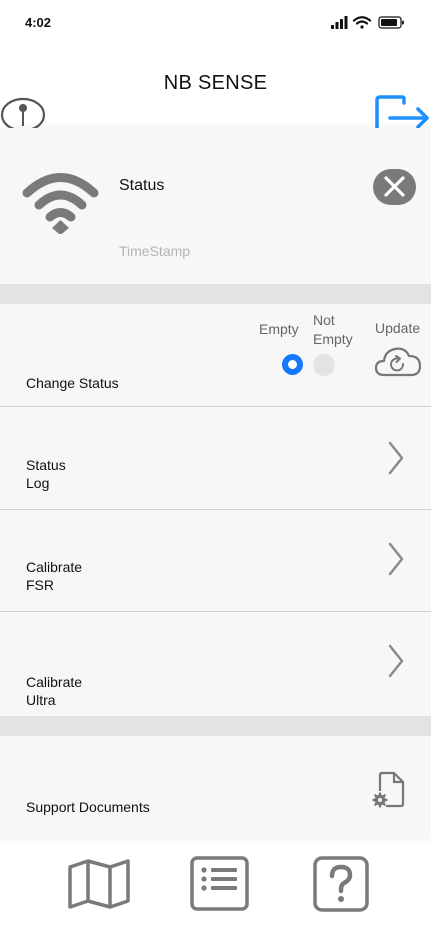 This screenshot has width=431, height=932. Describe the element at coordinates (54, 682) in the screenshot. I see `calibrate-ultra-line1: Calibrate` at that location.